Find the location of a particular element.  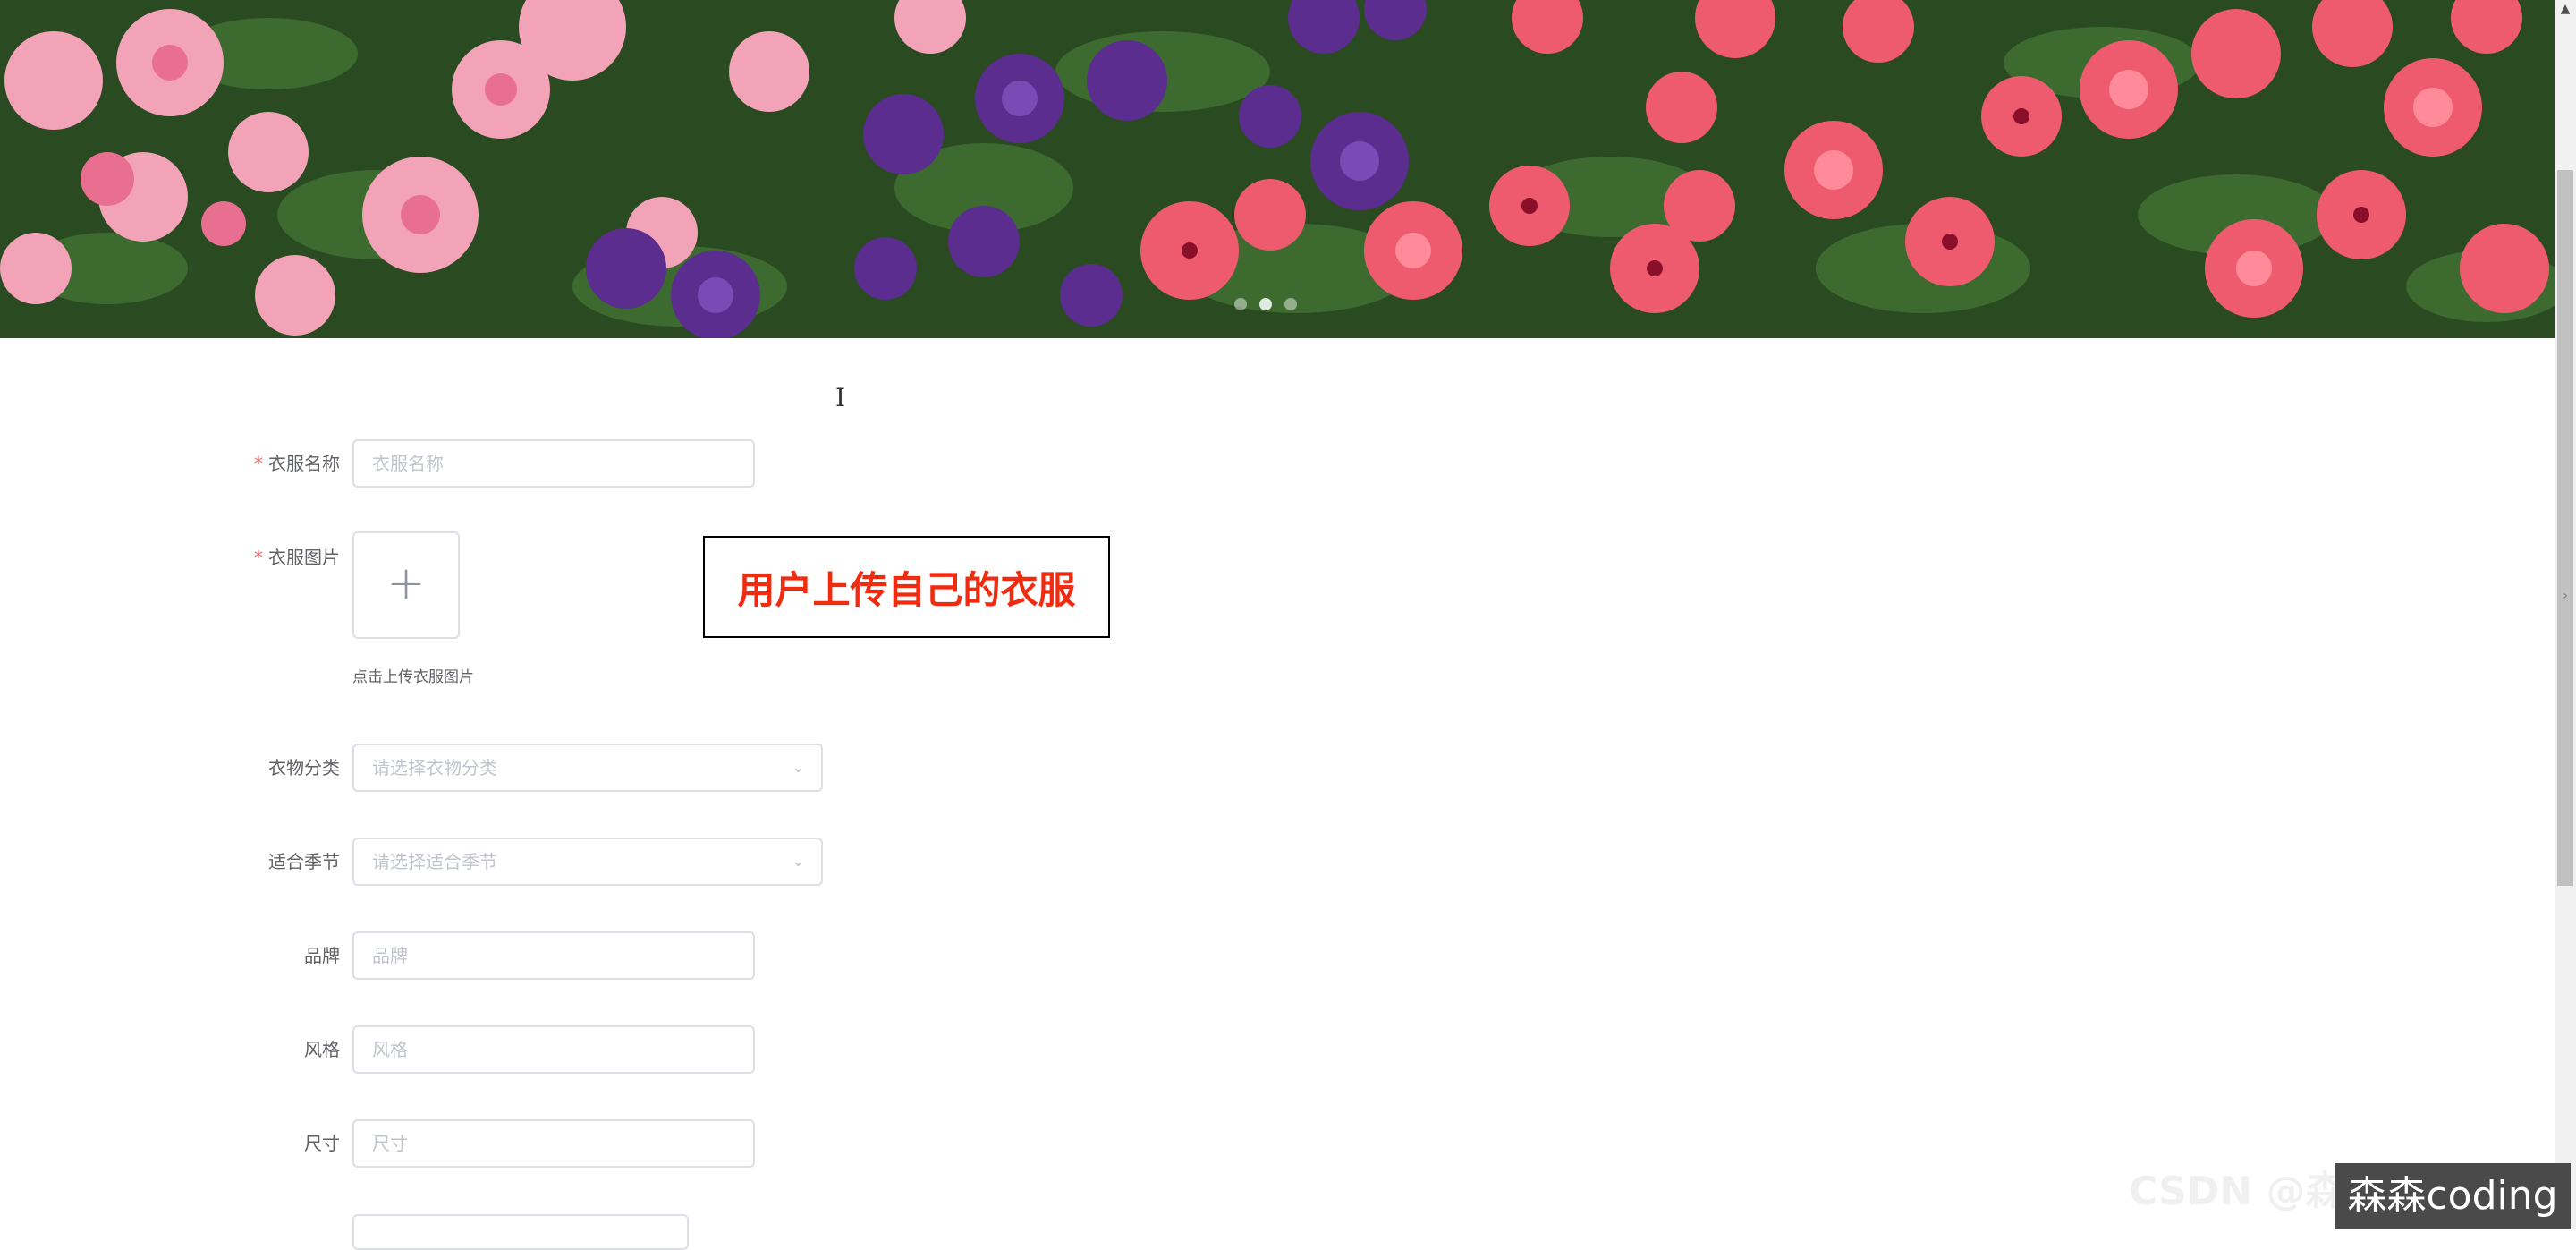

brand-input: 品牌 is located at coordinates (553, 955).